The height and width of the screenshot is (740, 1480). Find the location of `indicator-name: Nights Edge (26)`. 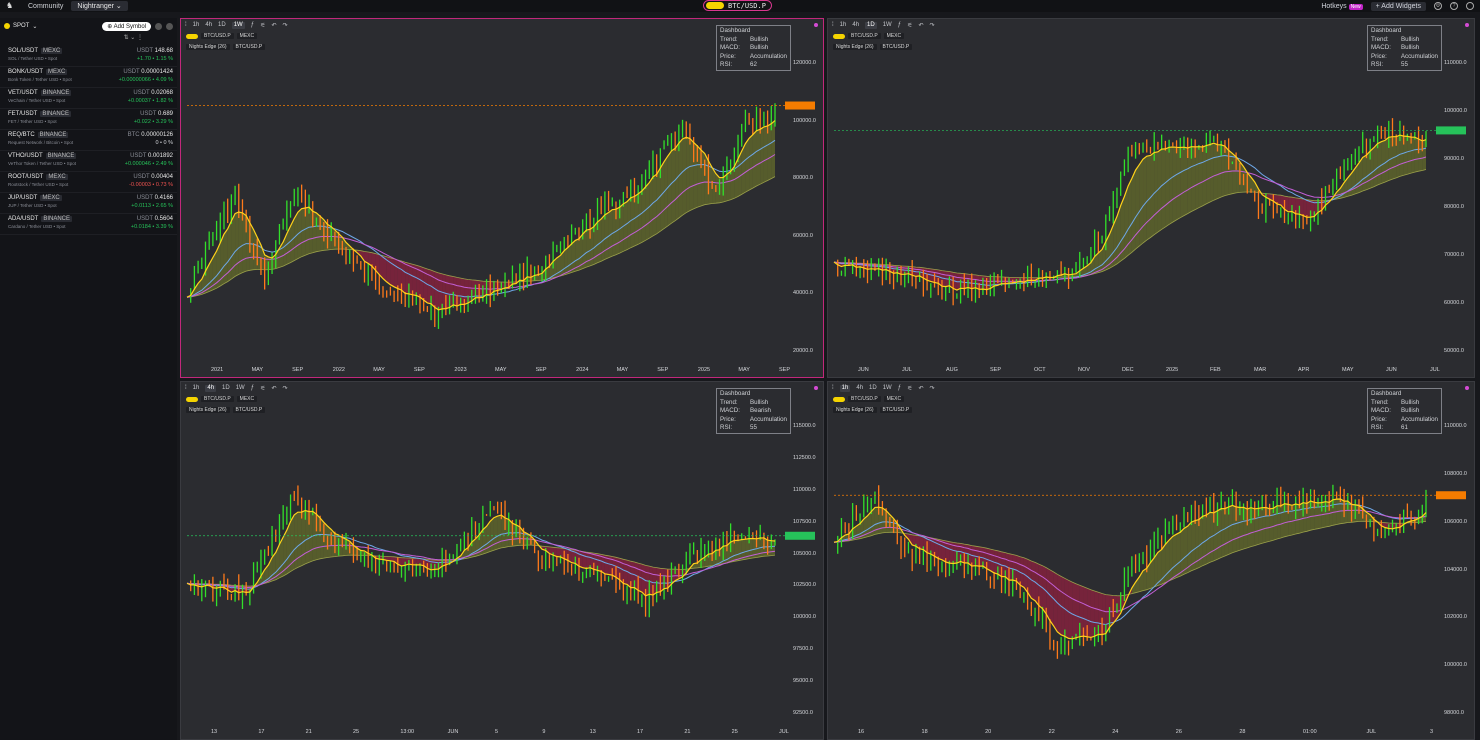

indicator-name: Nights Edge (26) is located at coordinates (855, 47).